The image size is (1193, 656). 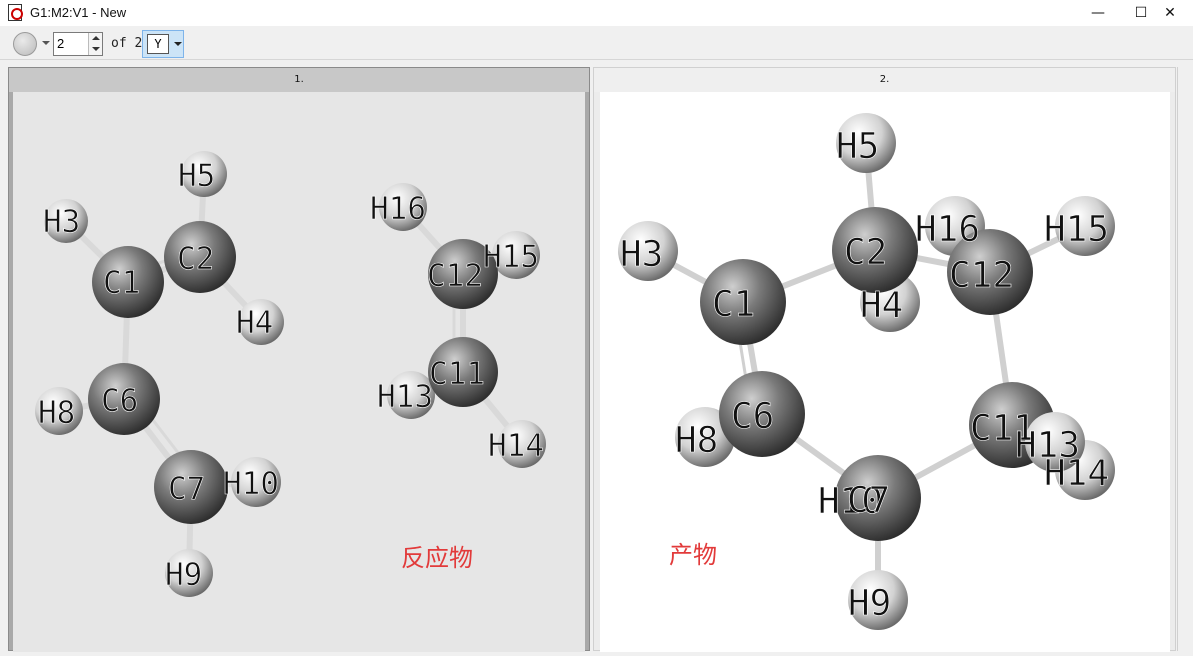 I want to click on label-h10: H10, so click(x=251, y=484).